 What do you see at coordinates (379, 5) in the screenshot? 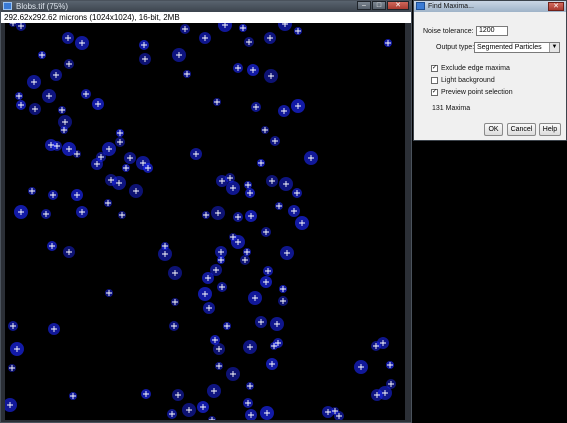
I see `maximize-button: □` at bounding box center [379, 5].